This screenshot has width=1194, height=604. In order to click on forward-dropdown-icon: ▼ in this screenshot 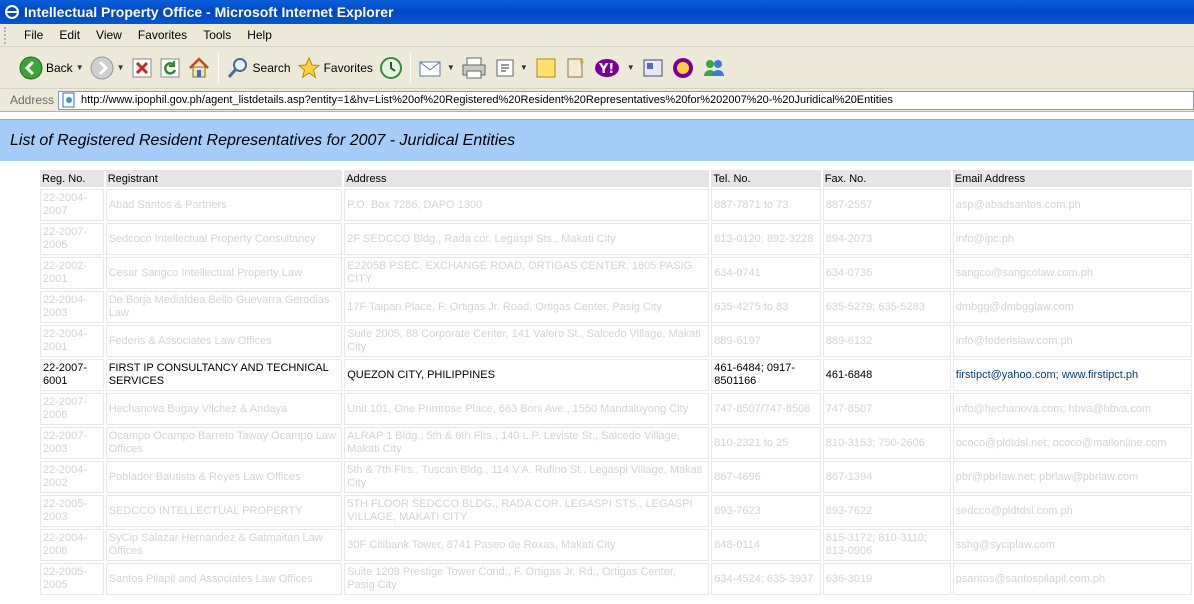, I will do `click(121, 67)`.